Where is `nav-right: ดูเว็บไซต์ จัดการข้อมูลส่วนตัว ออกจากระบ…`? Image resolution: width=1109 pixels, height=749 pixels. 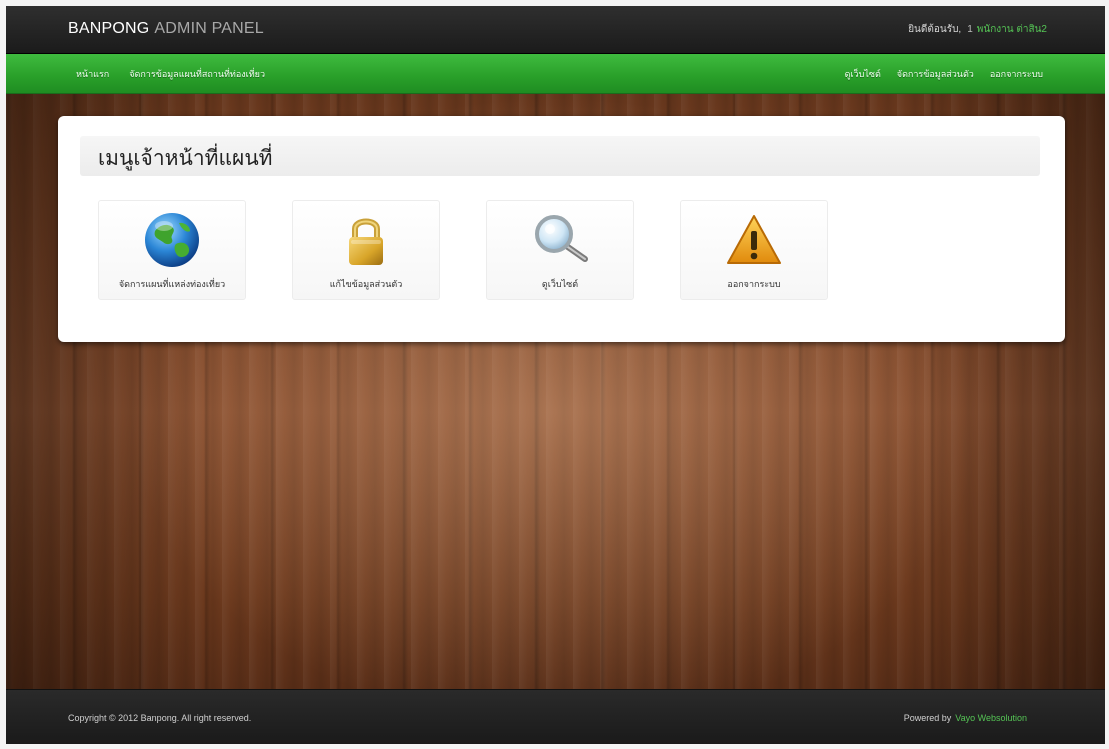
nav-right: ดูเว็บไซต์ จัดการข้อมูลส่วนตัว ออกจากระบ… is located at coordinates (944, 74).